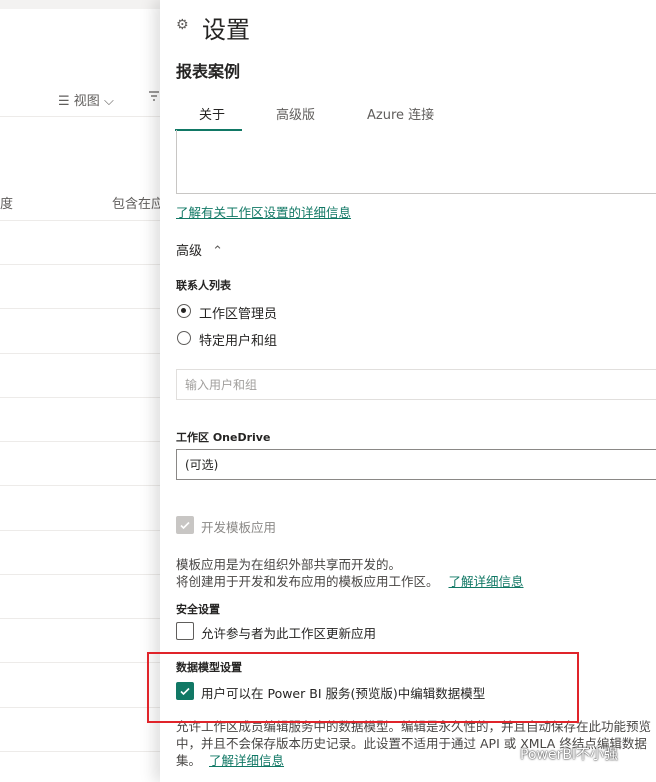 This screenshot has width=656, height=782. What do you see at coordinates (202, 465) in the screenshot?
I see `onedrive-value: (可选)` at bounding box center [202, 465].